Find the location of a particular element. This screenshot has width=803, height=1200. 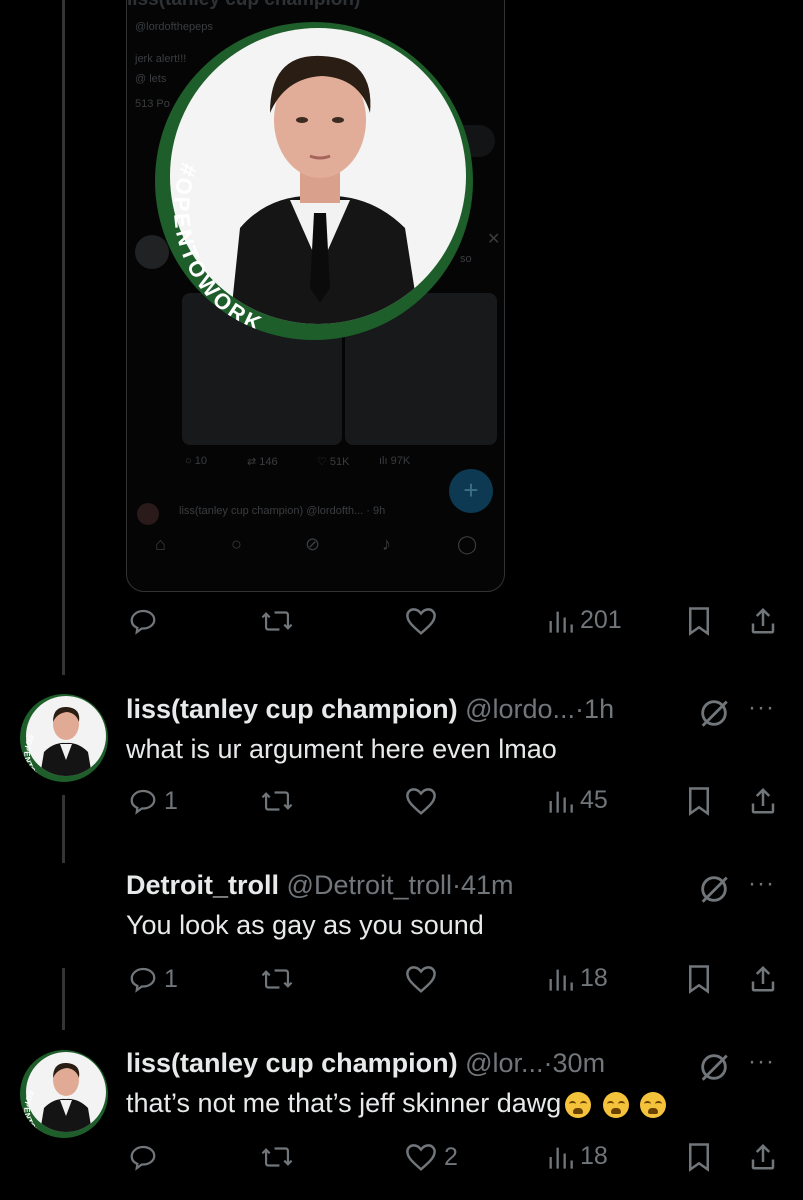

timestamp: 30m is located at coordinates (579, 1063).